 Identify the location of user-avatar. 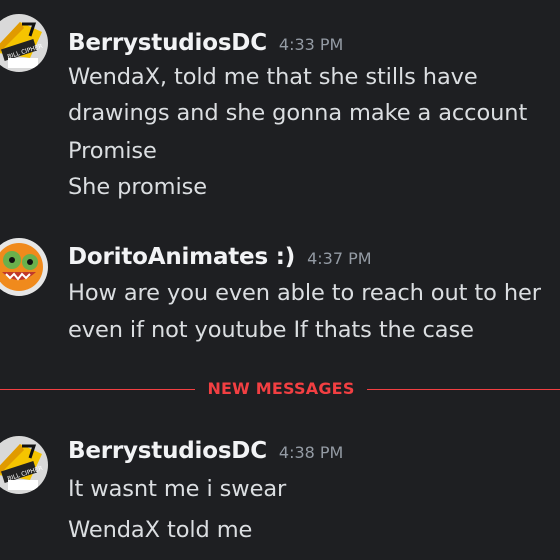
(24, 267).